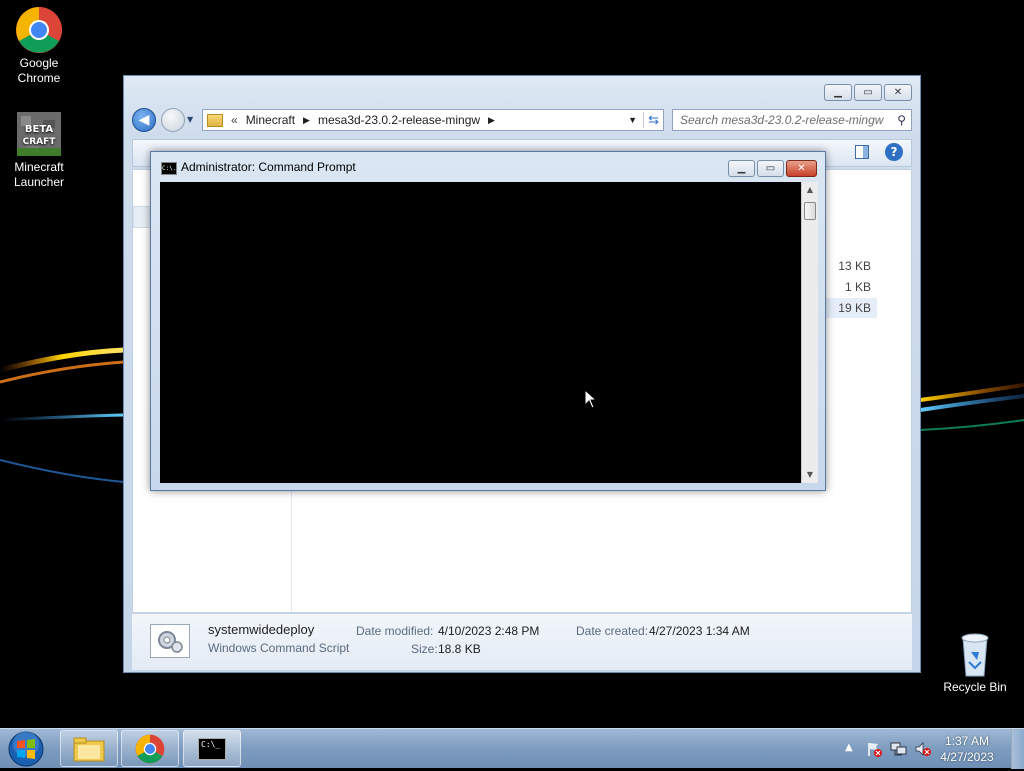  I want to click on script-file-icon, so click(170, 641).